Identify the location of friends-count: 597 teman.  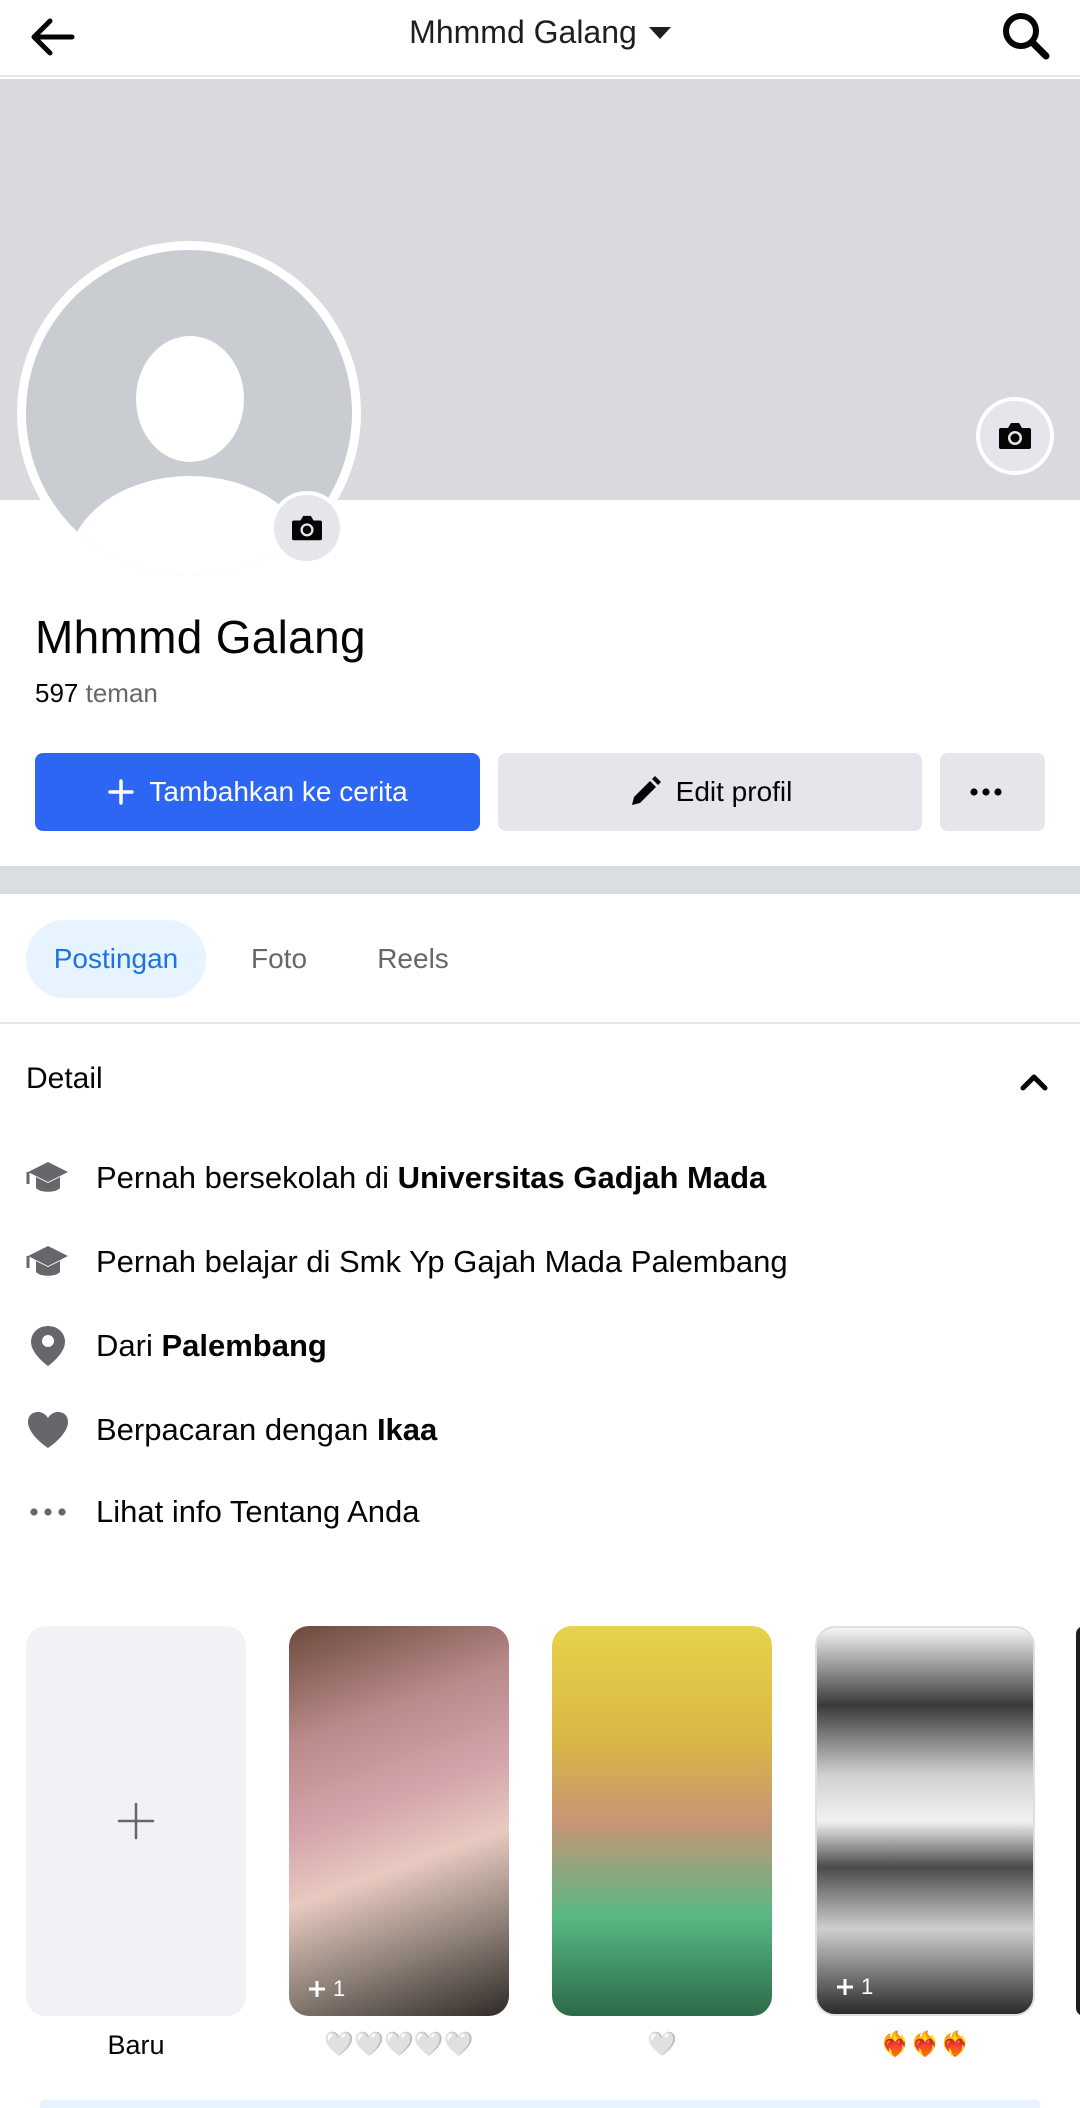
(96, 693).